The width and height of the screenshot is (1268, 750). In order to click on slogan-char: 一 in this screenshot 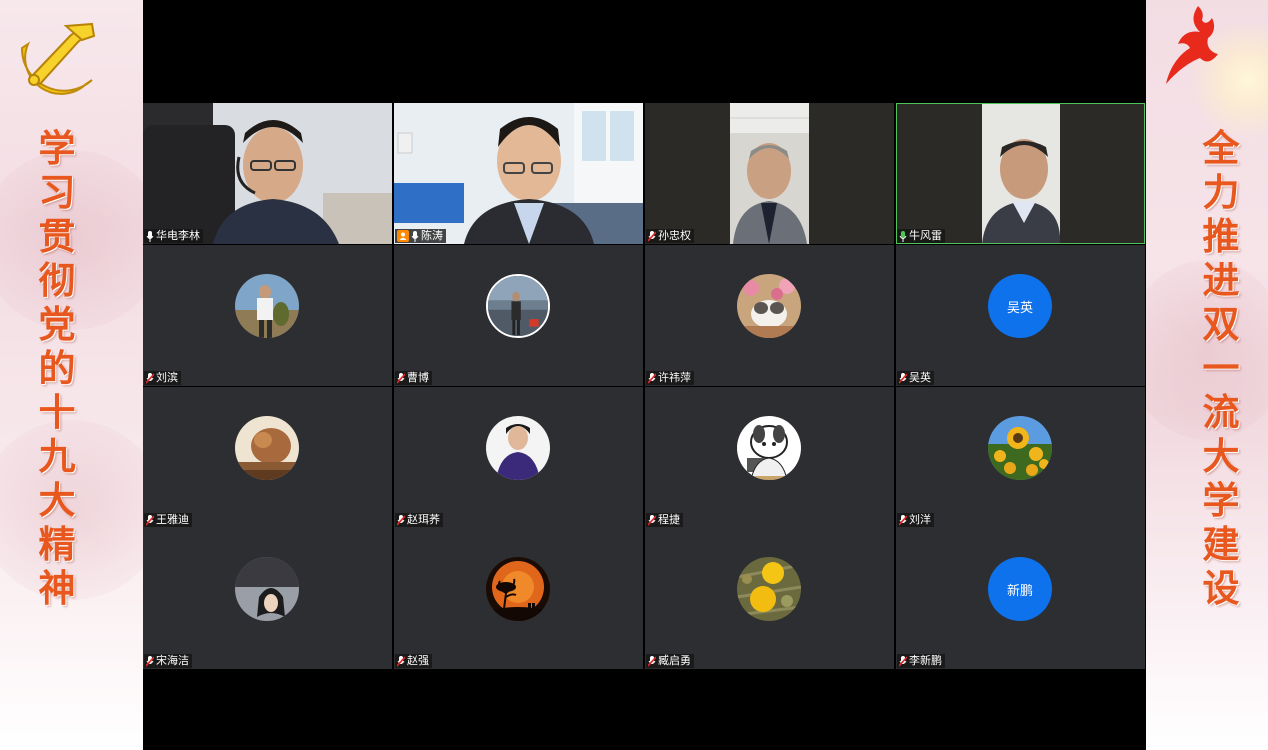, I will do `click(1221, 368)`.